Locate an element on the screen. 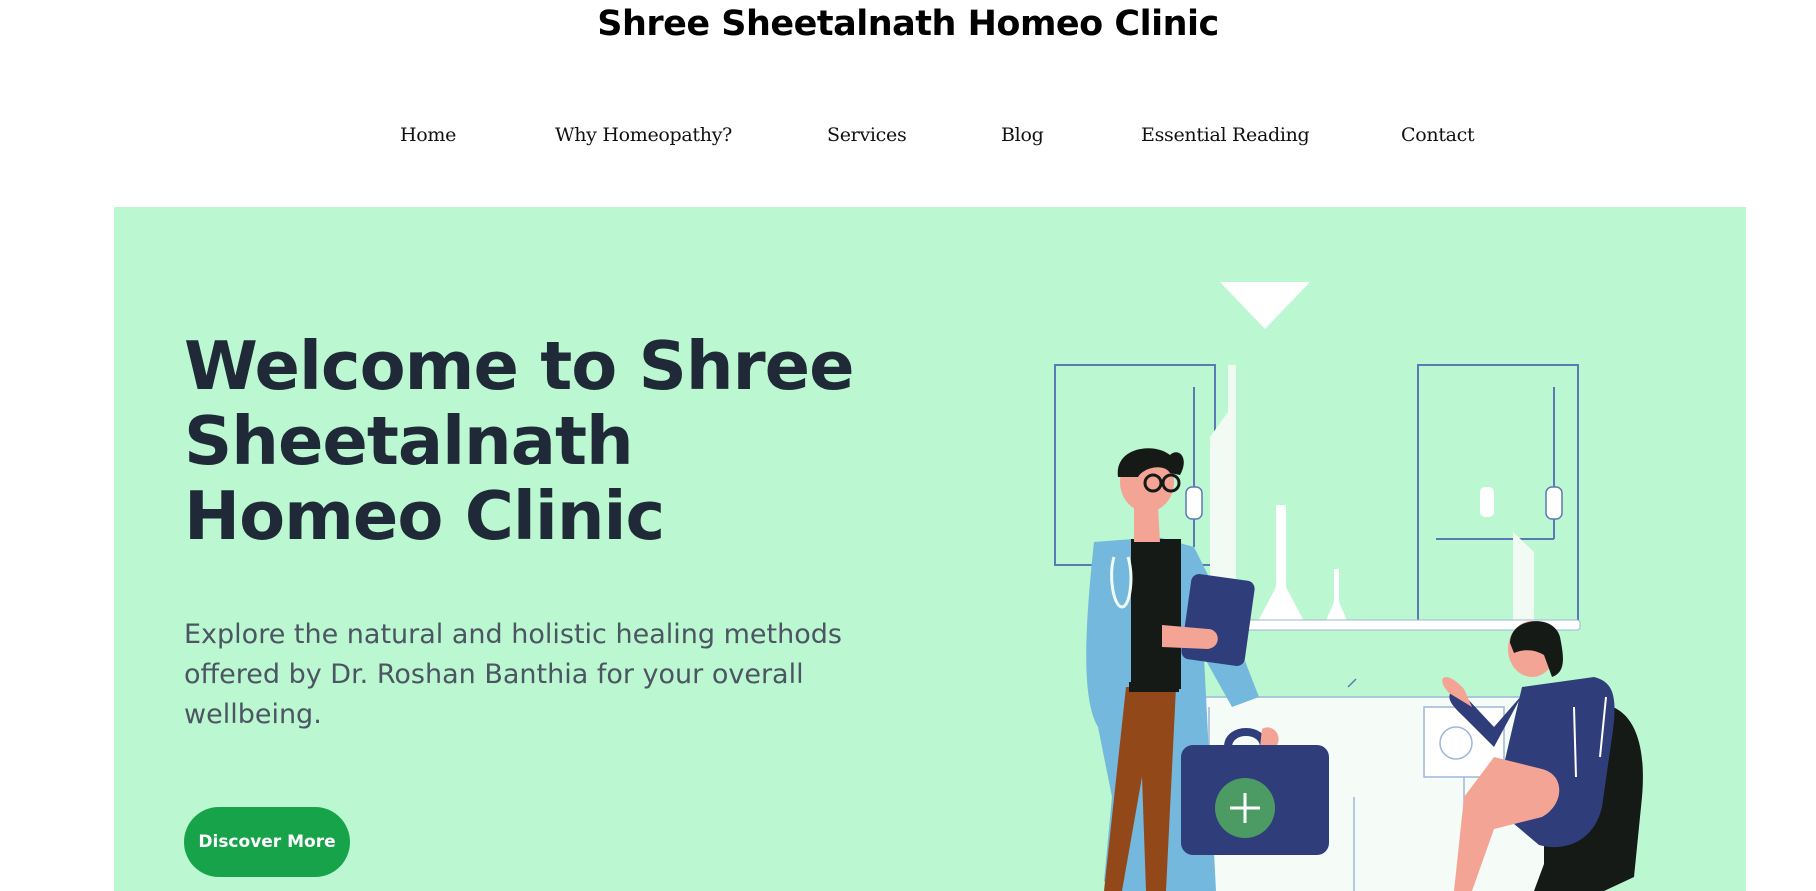 This screenshot has height=891, width=1816. nav-item-essential-reading: Essential Reading is located at coordinates (1225, 135).